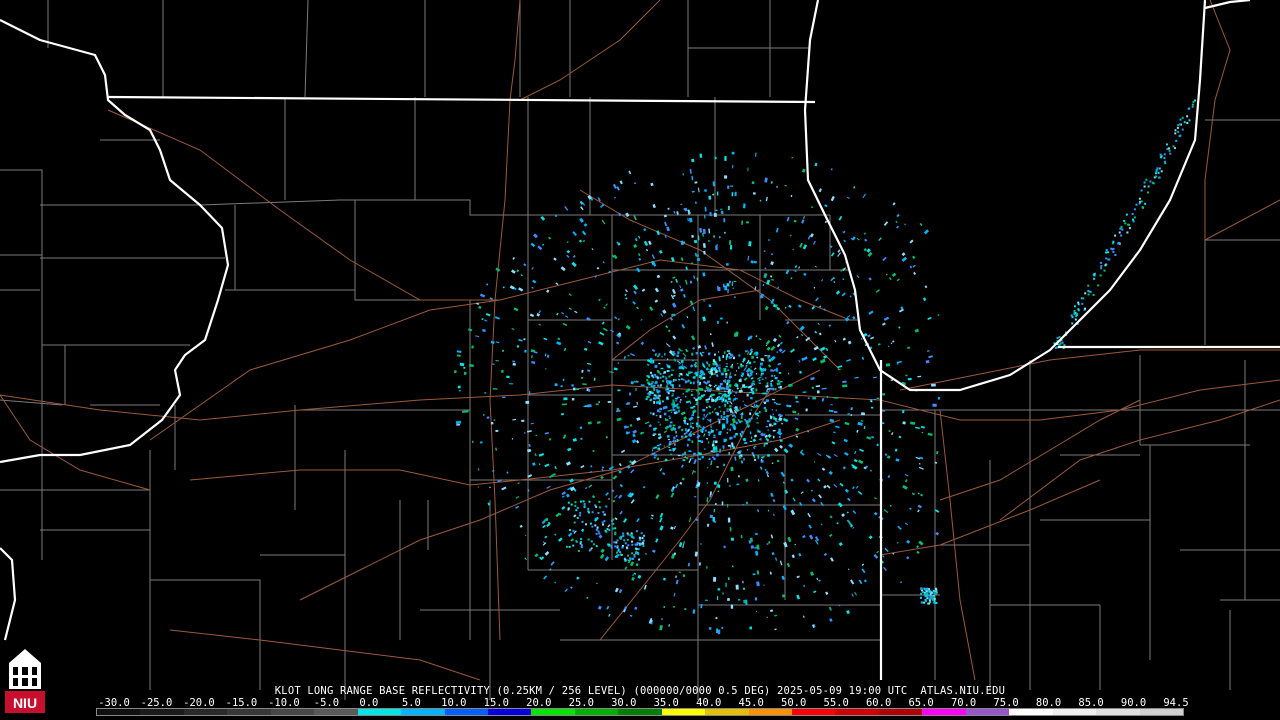 This screenshot has width=1280, height=720. What do you see at coordinates (119, 712) in the screenshot?
I see `colorbar-segment` at bounding box center [119, 712].